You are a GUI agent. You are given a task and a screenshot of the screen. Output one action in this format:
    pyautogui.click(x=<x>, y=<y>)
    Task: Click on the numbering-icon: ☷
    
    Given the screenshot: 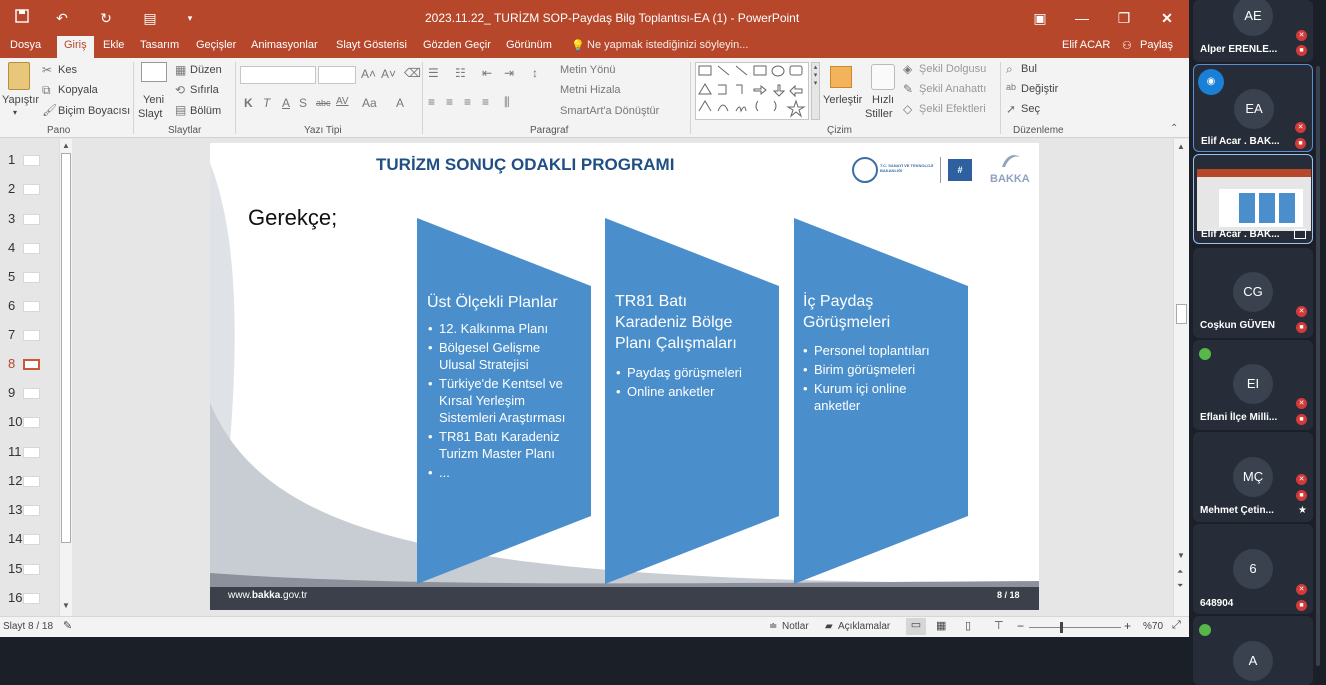 What is the action you would take?
    pyautogui.click(x=460, y=73)
    